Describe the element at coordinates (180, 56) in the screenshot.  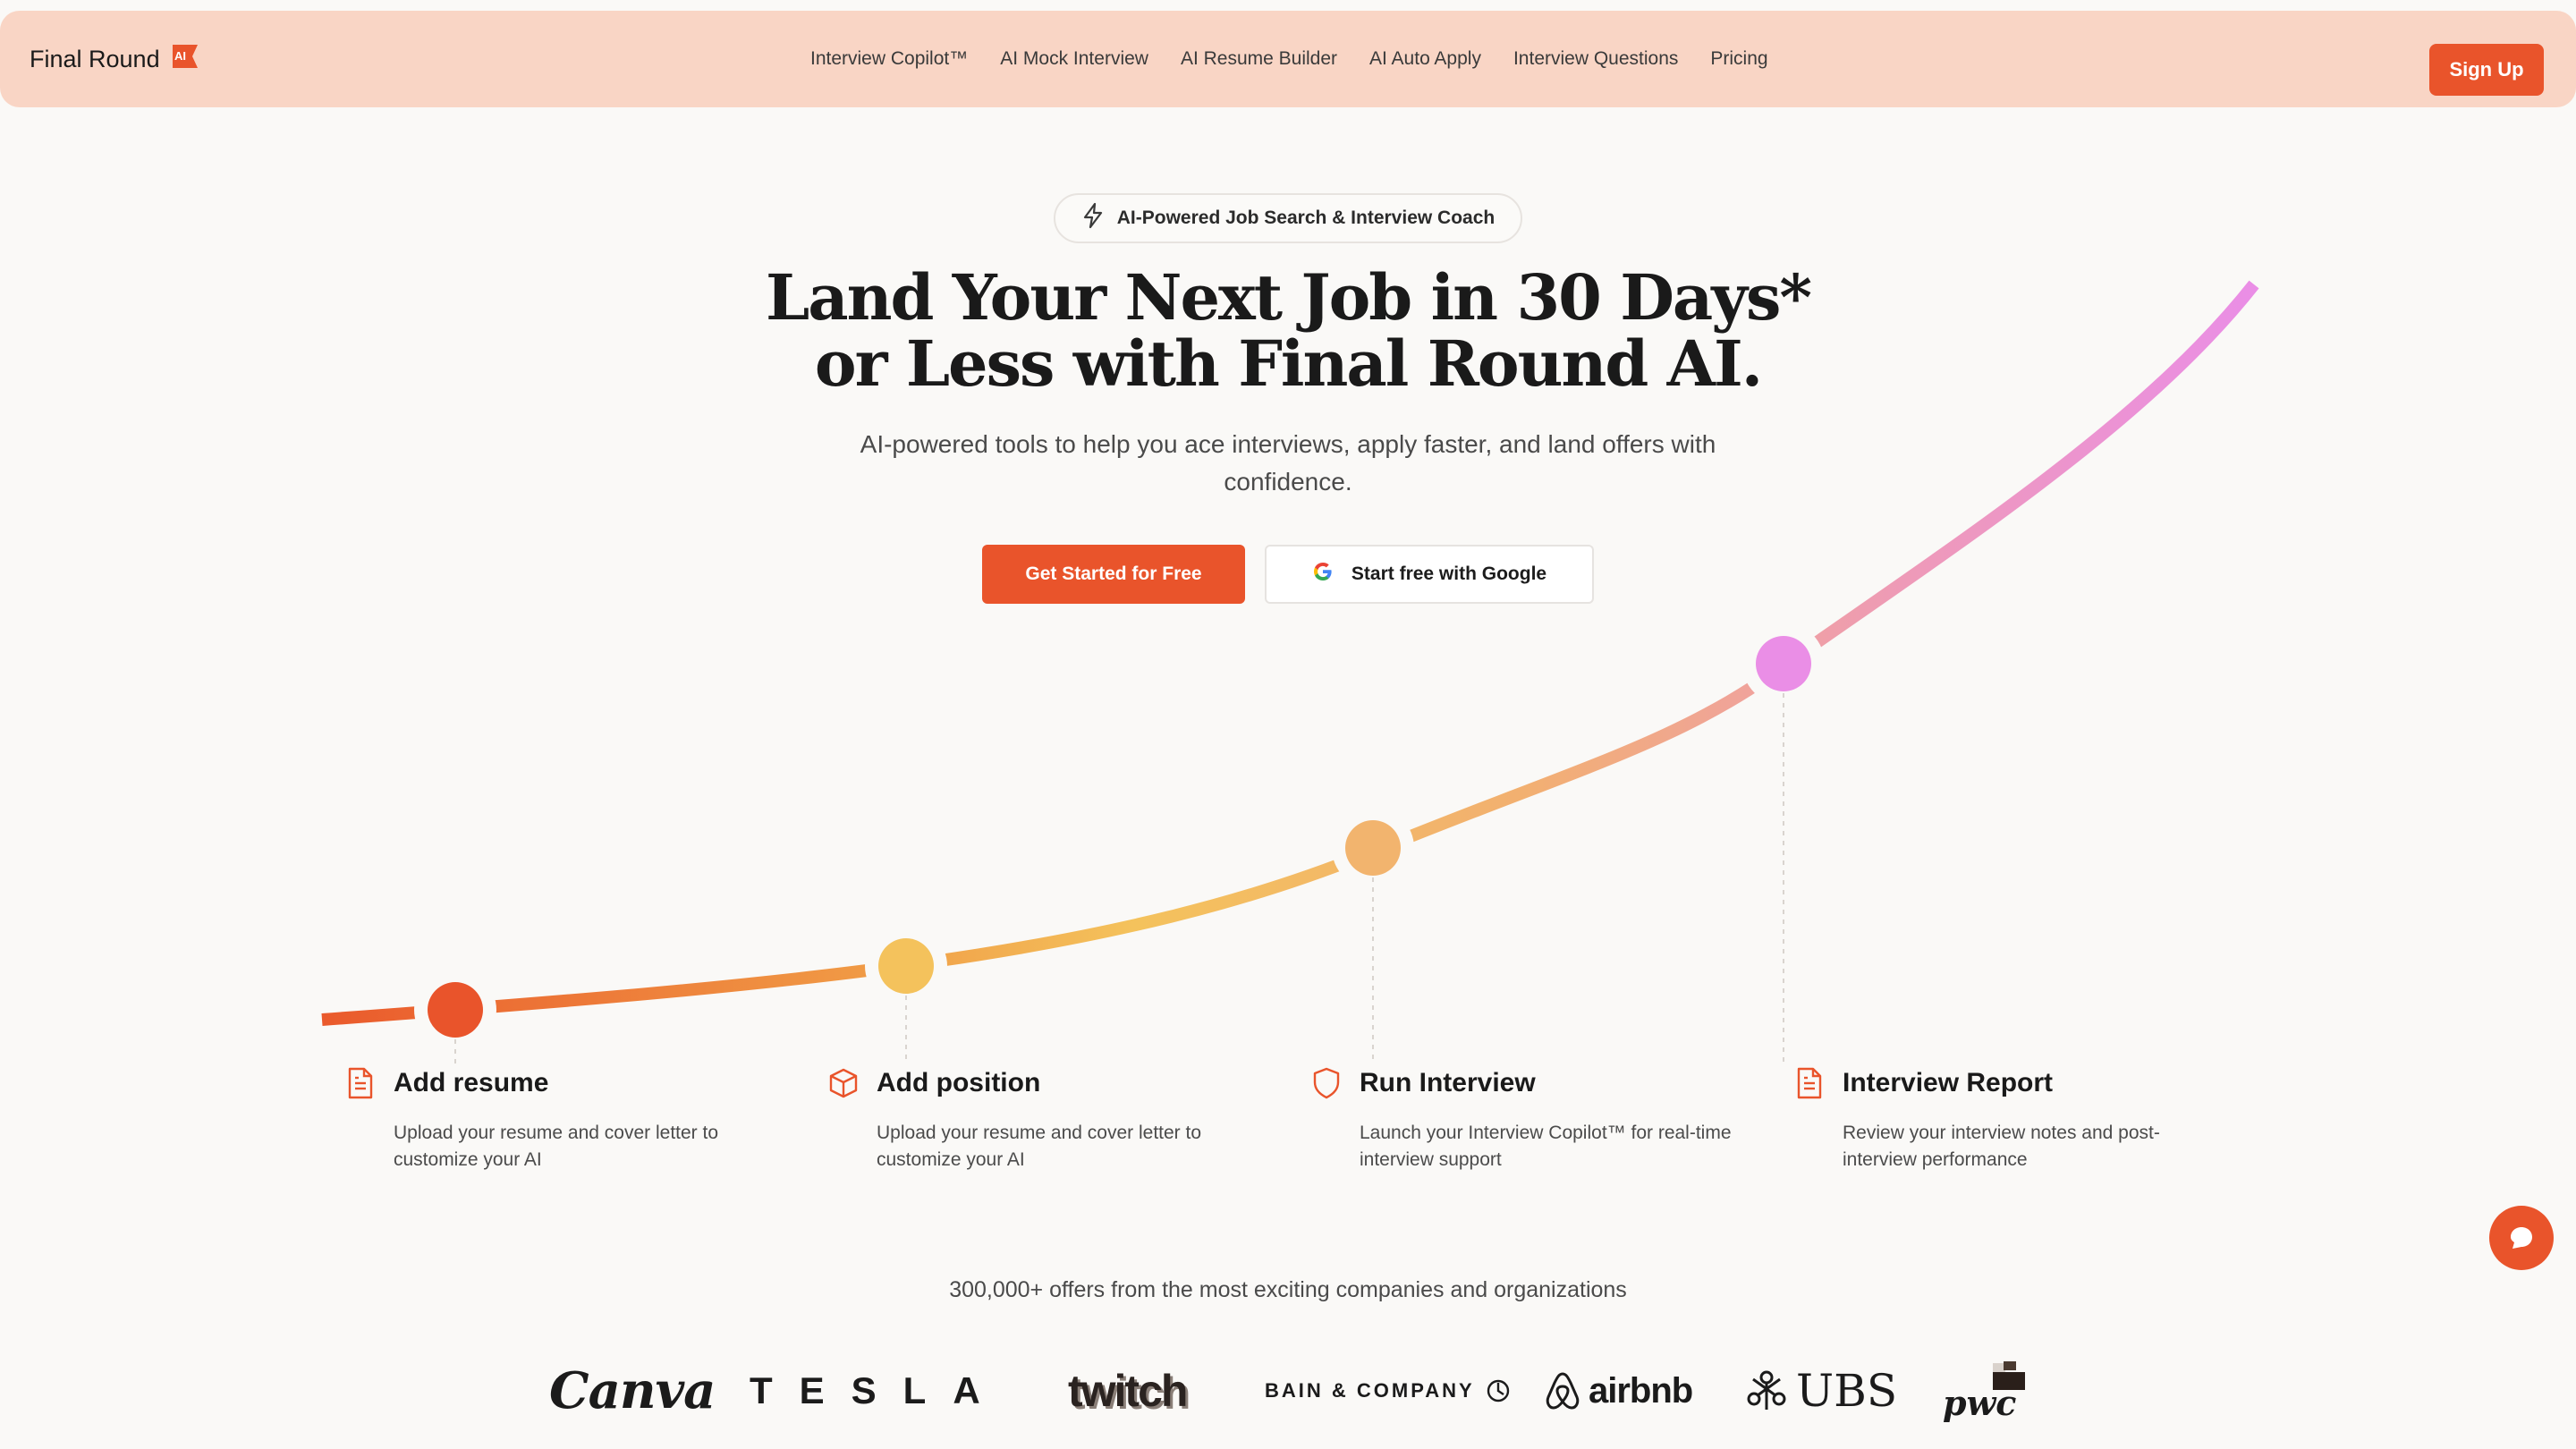
I see `brand-badge: AI` at that location.